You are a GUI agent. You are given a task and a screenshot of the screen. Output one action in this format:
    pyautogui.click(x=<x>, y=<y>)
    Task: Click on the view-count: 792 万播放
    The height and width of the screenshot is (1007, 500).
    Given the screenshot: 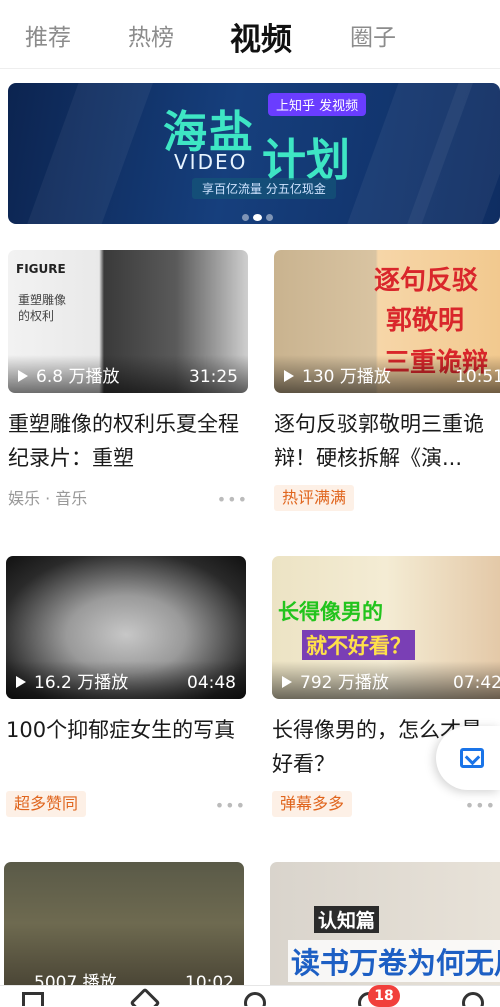 What is the action you would take?
    pyautogui.click(x=344, y=683)
    